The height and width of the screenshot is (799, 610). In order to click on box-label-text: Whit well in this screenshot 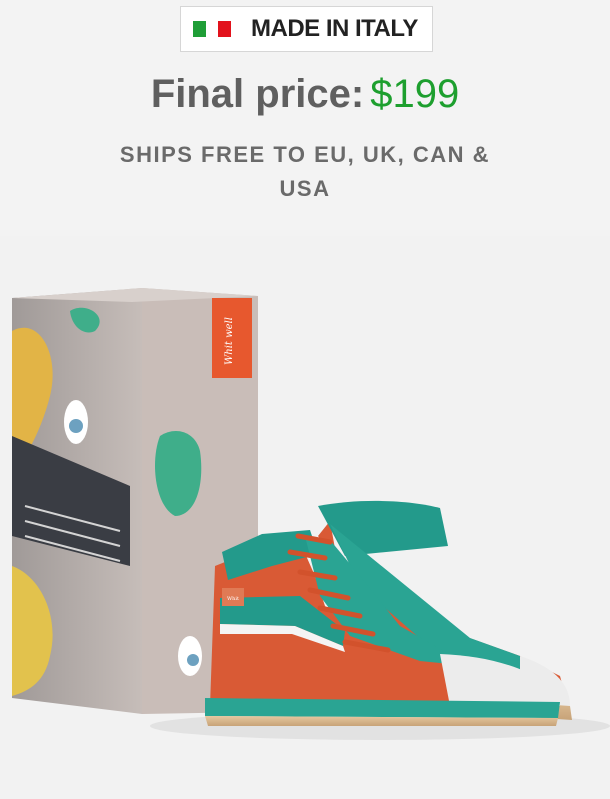, I will do `click(229, 341)`.